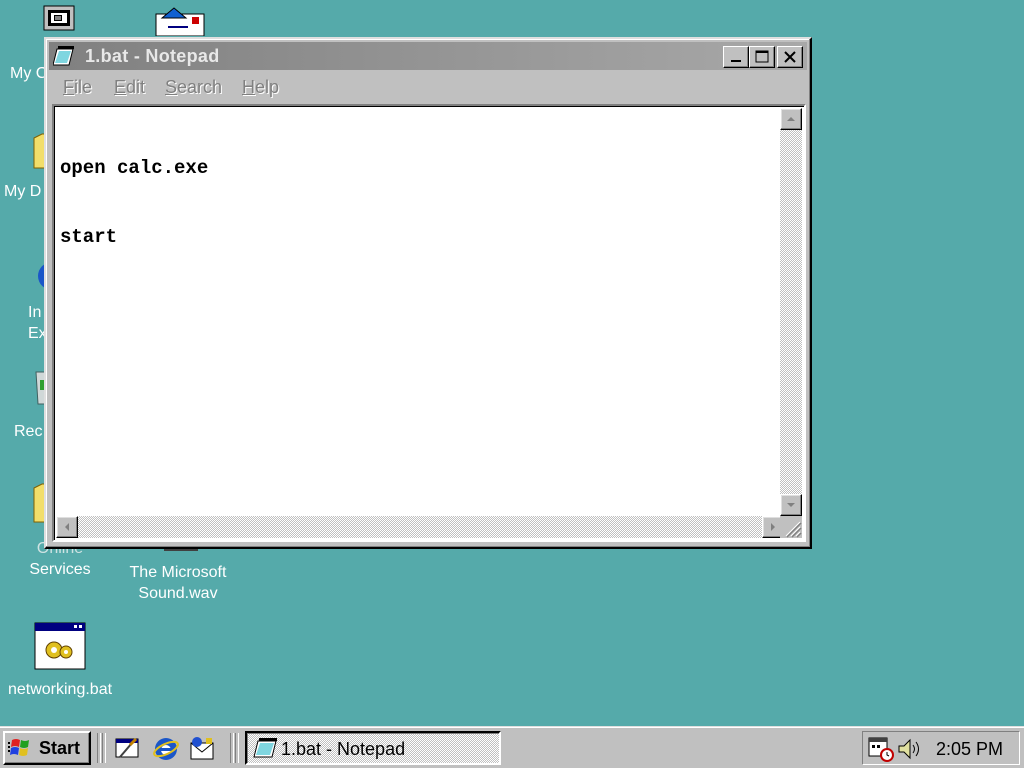 The height and width of the screenshot is (768, 1024). Describe the element at coordinates (60, 646) in the screenshot. I see `batch-file-icon` at that location.